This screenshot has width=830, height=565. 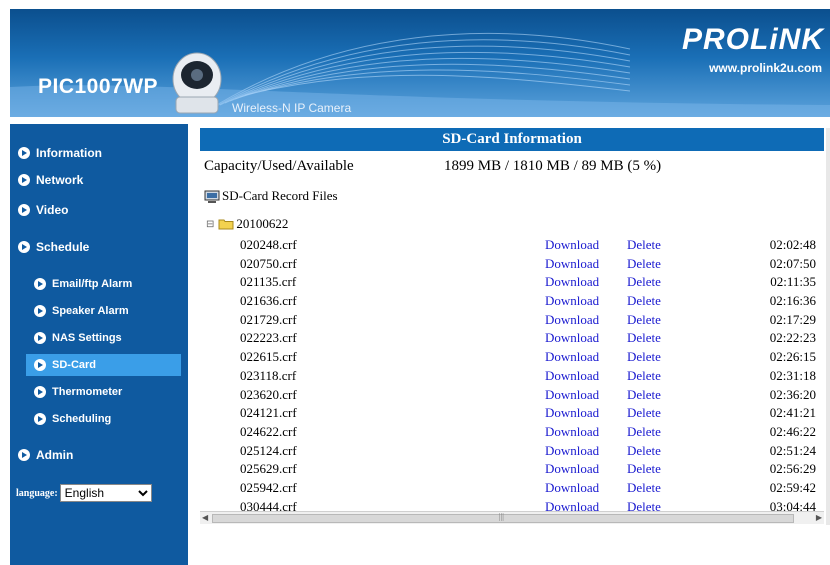 I want to click on scrollbar-grip-icon: |||, so click(x=501, y=516).